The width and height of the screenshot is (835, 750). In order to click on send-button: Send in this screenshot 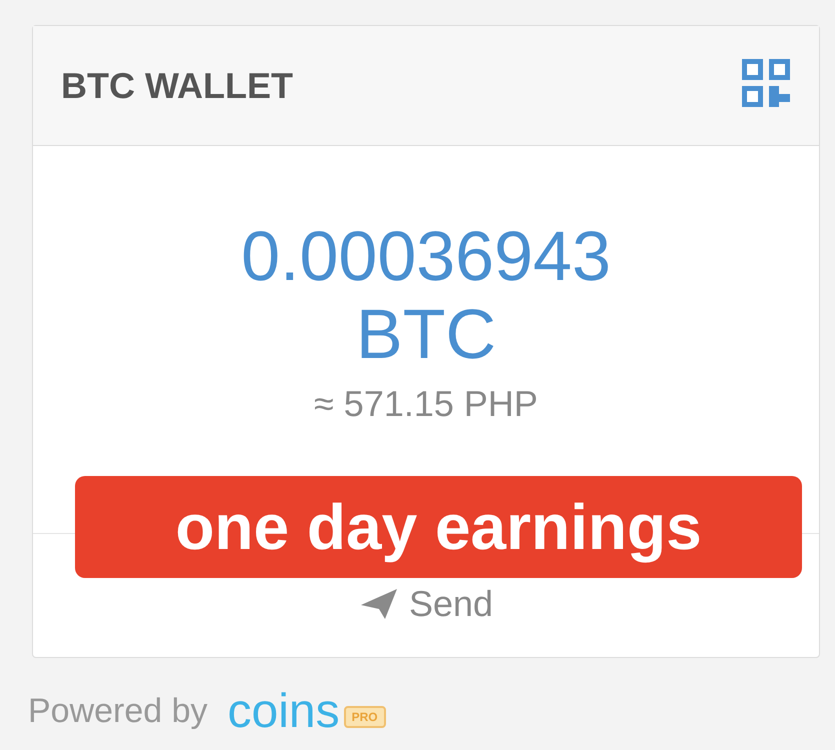, I will do `click(426, 604)`.